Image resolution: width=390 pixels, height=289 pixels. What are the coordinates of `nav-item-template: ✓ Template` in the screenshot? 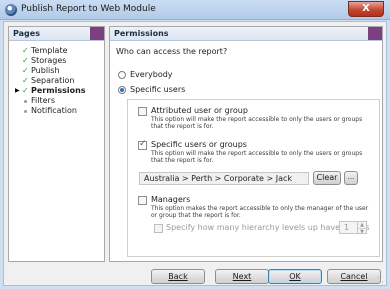 It's located at (59, 51).